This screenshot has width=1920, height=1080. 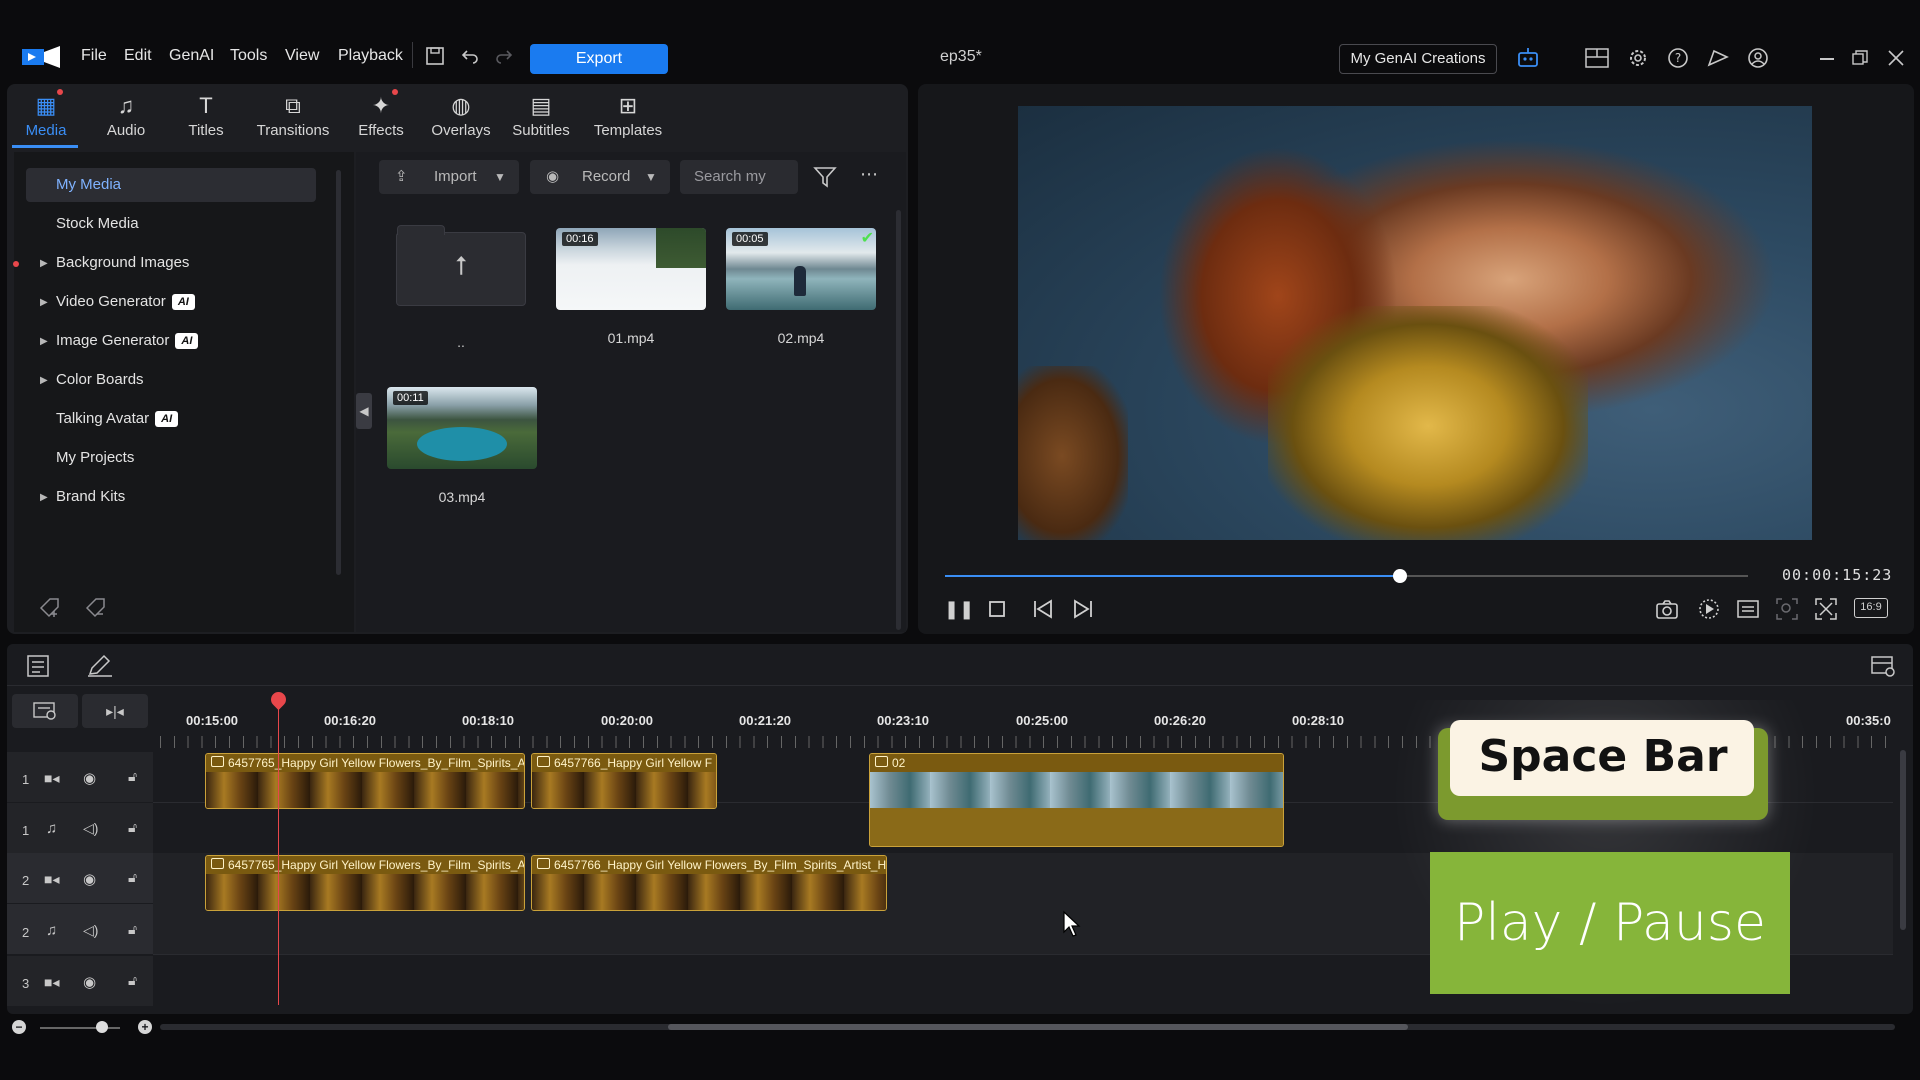 I want to click on search-input: Search my, so click(x=739, y=177).